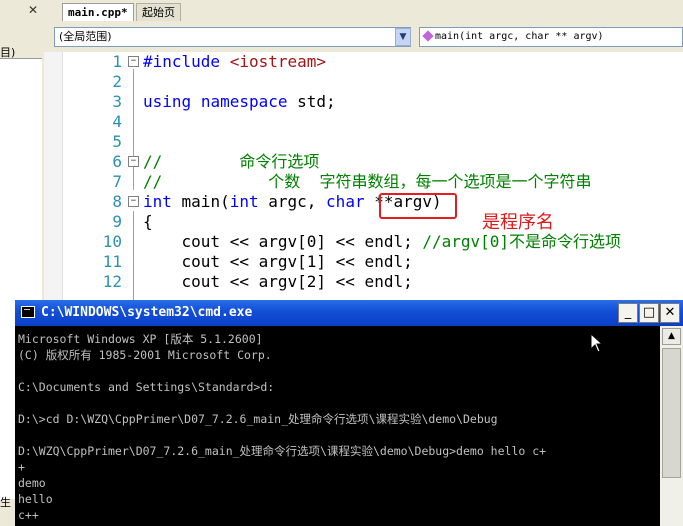  What do you see at coordinates (140, 339) in the screenshot?
I see `console-line: Microsoft Windows XP [版本 5.1.2600]` at bounding box center [140, 339].